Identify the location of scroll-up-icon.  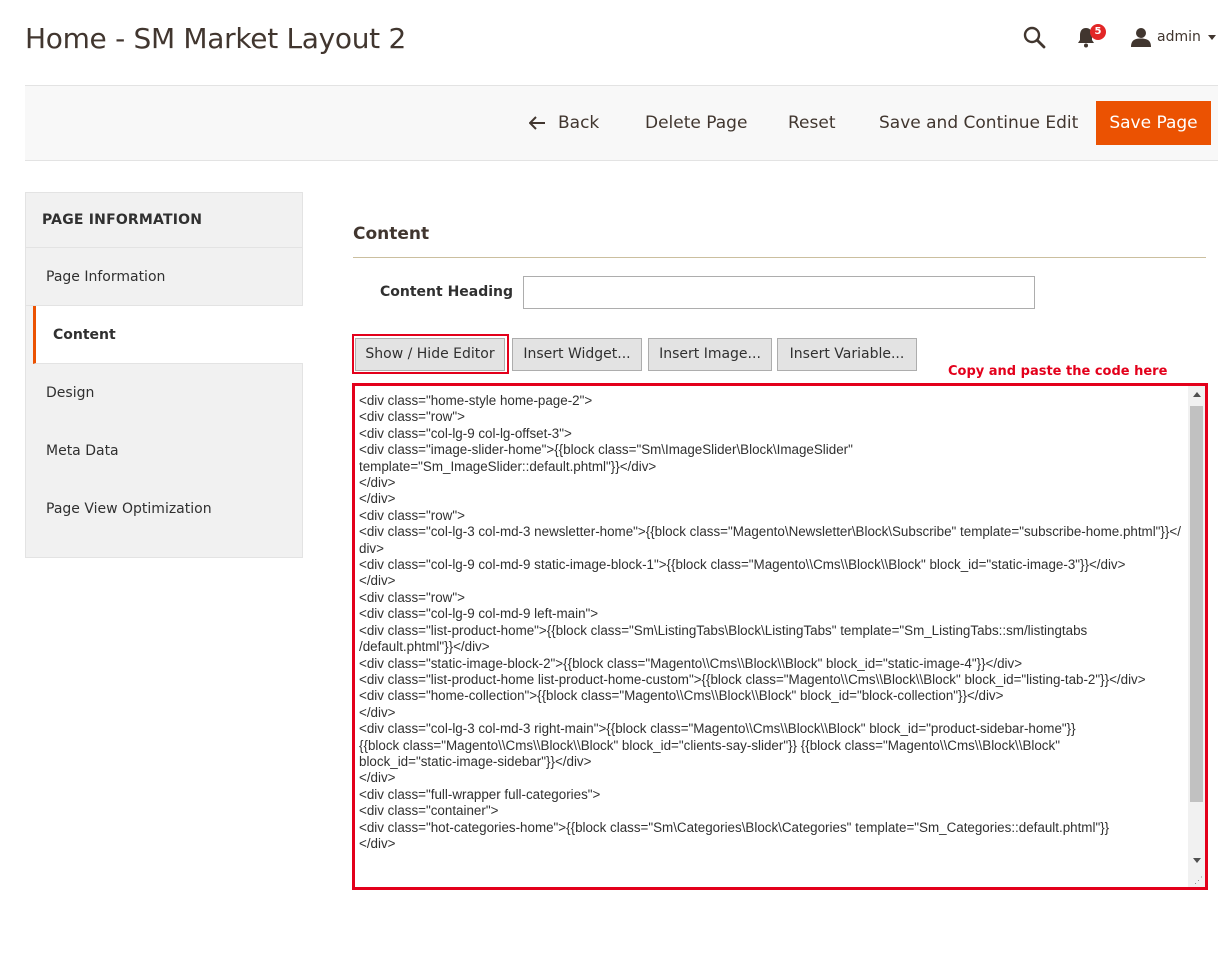
(1197, 394).